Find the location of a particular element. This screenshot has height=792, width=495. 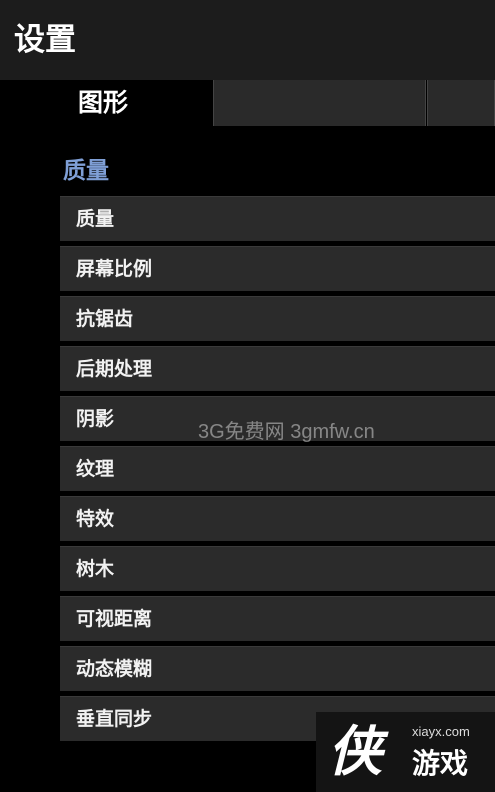

tab-third is located at coordinates (461, 103).